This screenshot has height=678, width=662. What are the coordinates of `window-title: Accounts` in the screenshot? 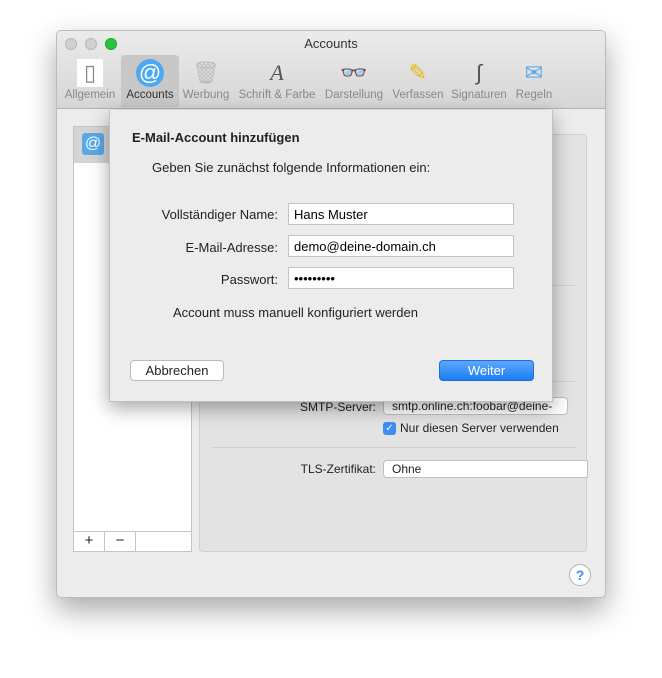 It's located at (331, 43).